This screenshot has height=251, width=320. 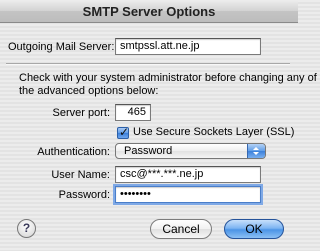 I want to click on question-mark-icon: ?, so click(x=26, y=228).